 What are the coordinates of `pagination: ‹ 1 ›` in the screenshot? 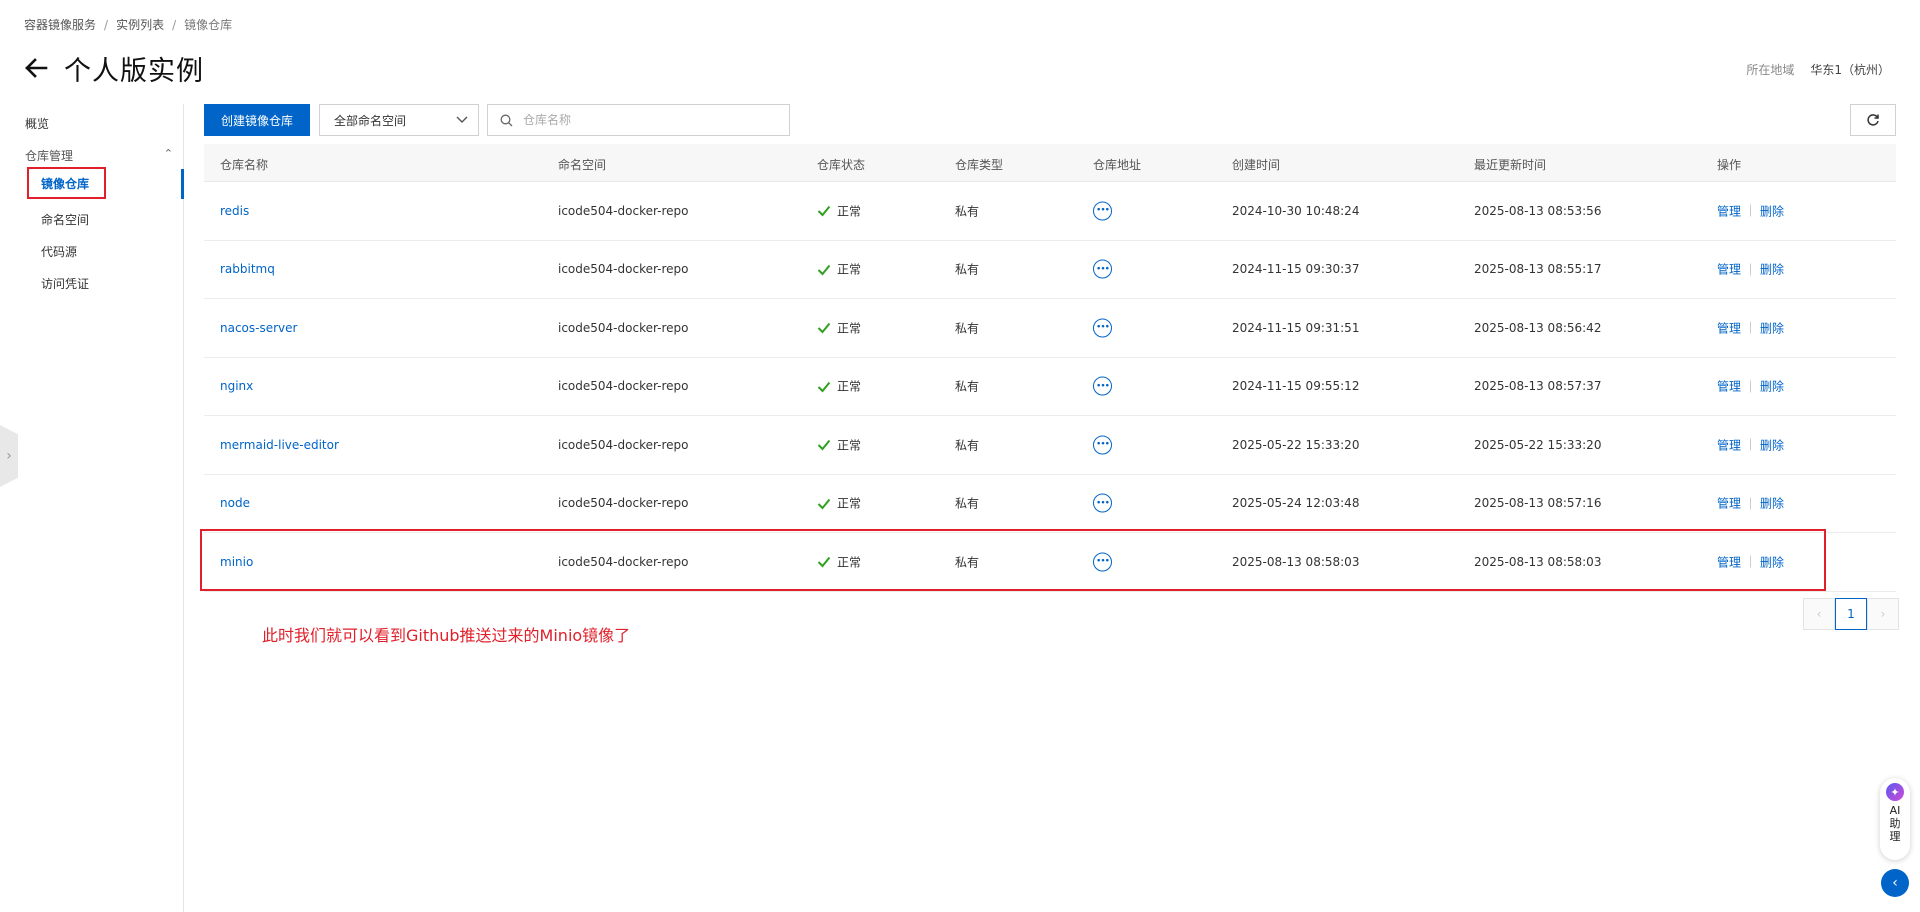 It's located at (1851, 614).